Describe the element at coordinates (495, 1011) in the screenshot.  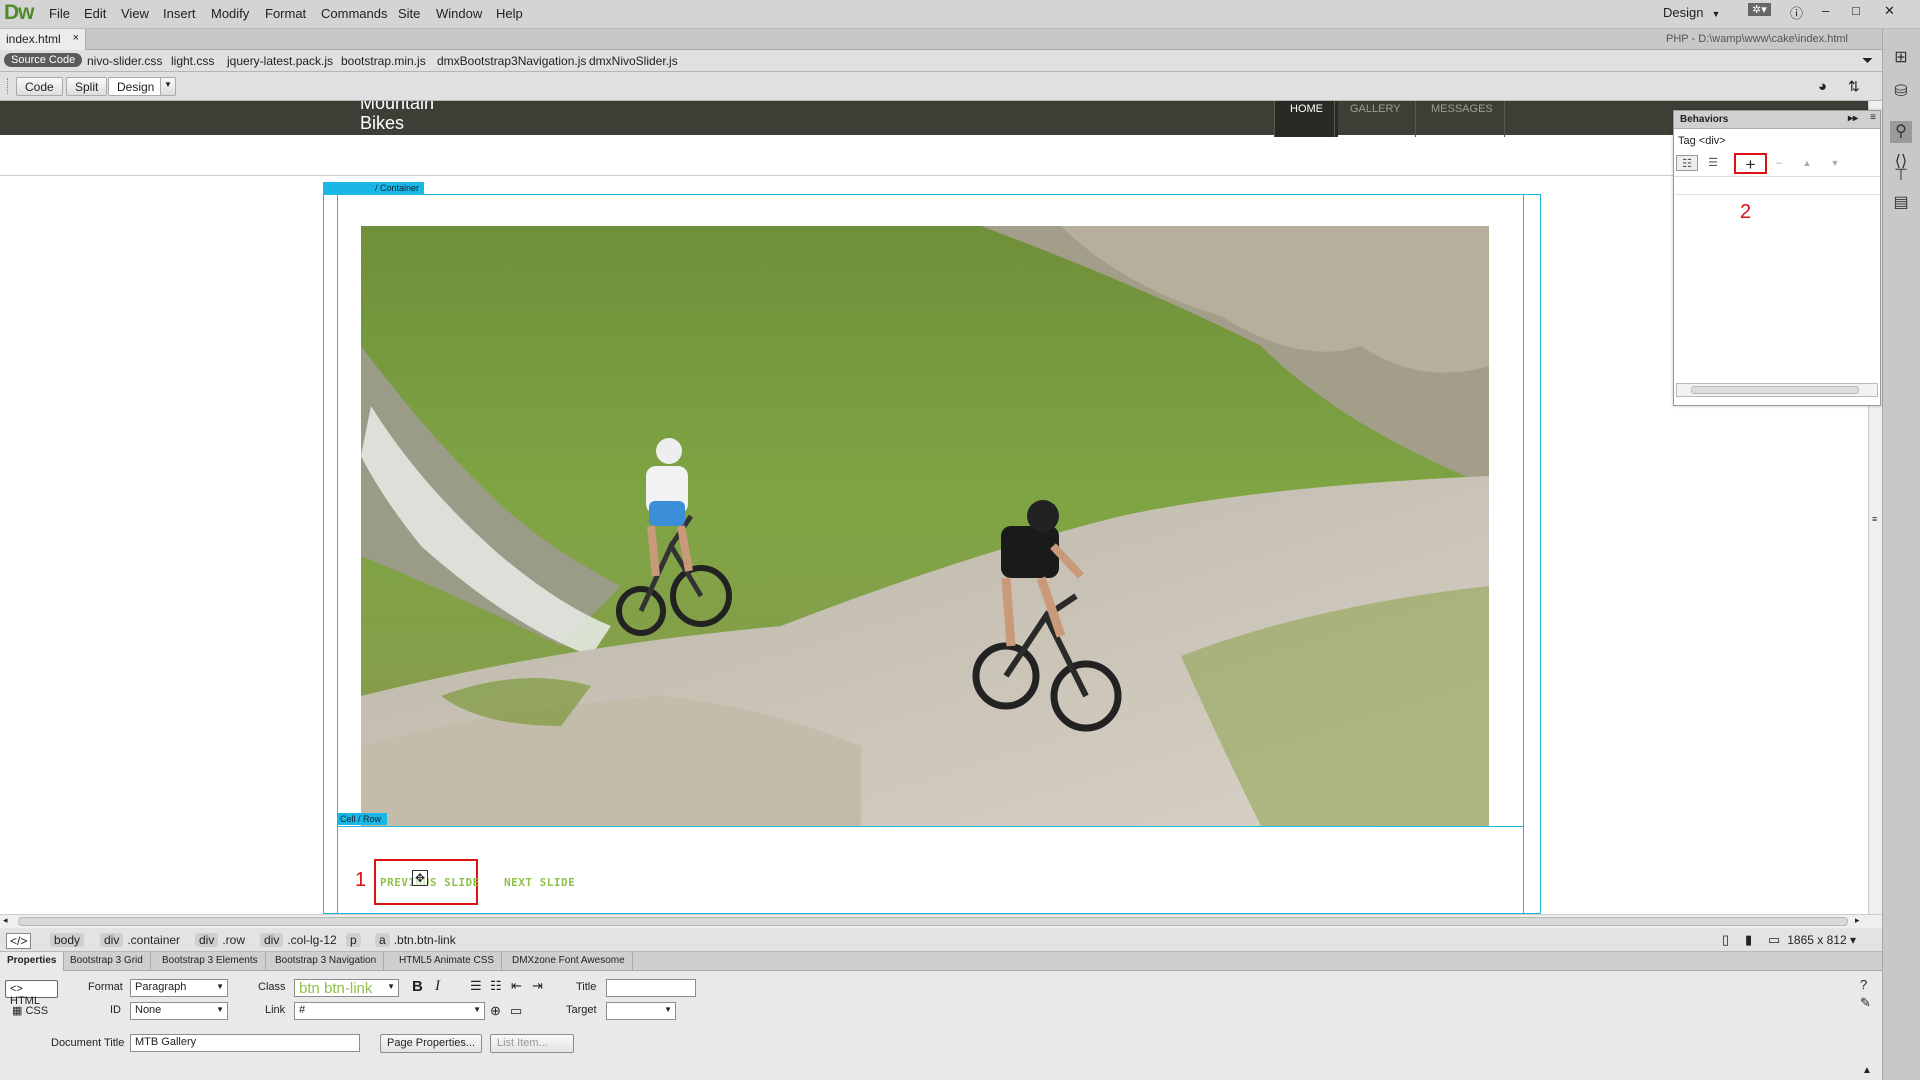
I see `point-to-file-icon: ⊕` at that location.